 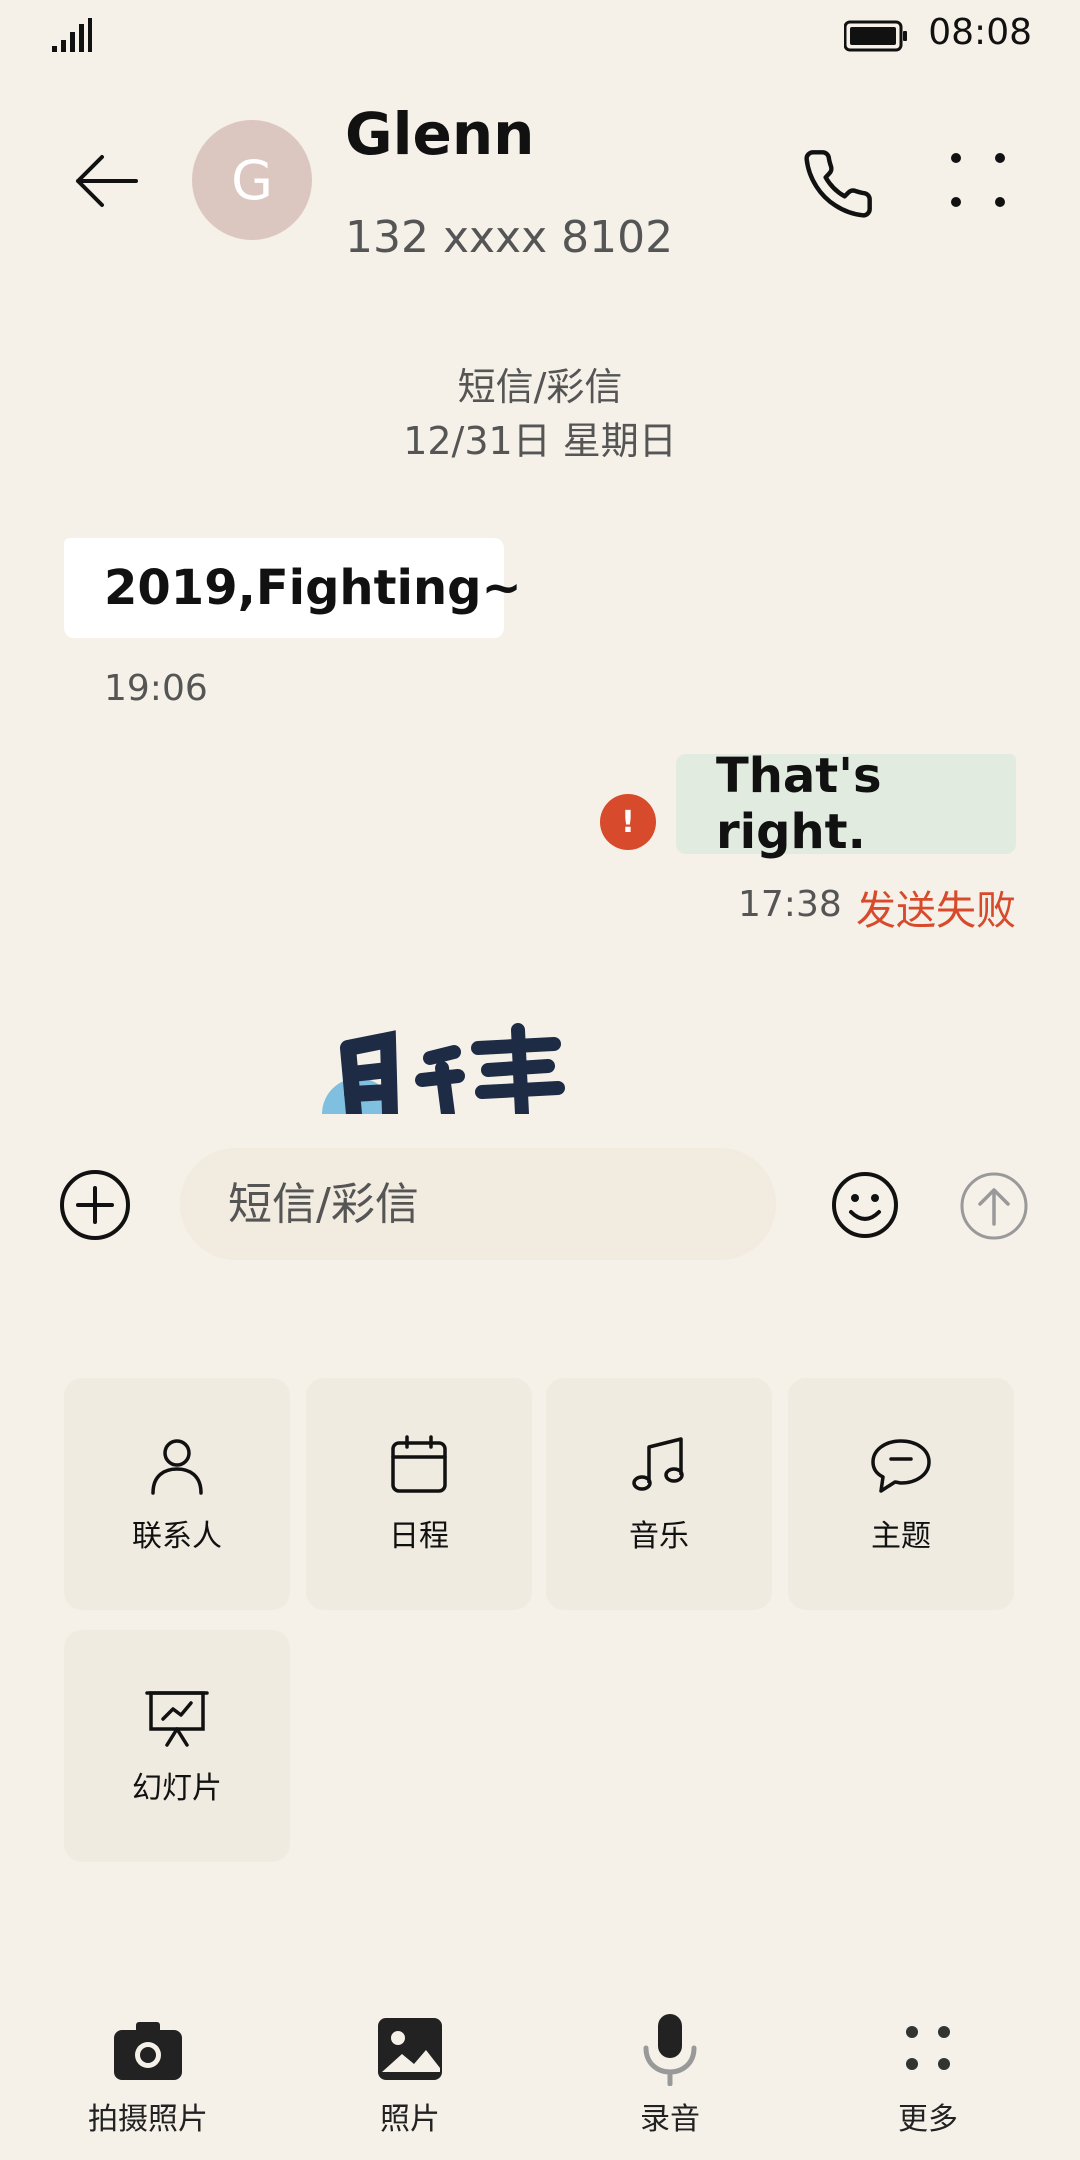 What do you see at coordinates (148, 2051) in the screenshot?
I see `camera-icon` at bounding box center [148, 2051].